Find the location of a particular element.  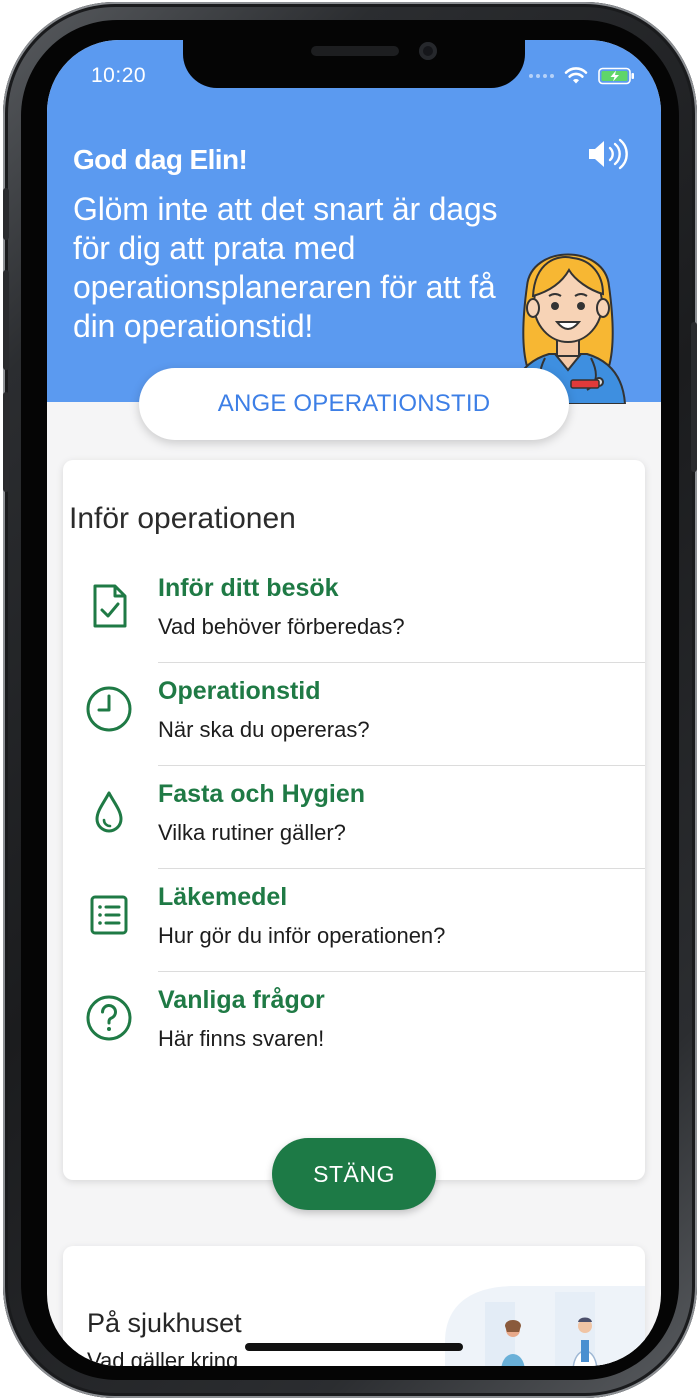

document-check-icon is located at coordinates (110, 606).